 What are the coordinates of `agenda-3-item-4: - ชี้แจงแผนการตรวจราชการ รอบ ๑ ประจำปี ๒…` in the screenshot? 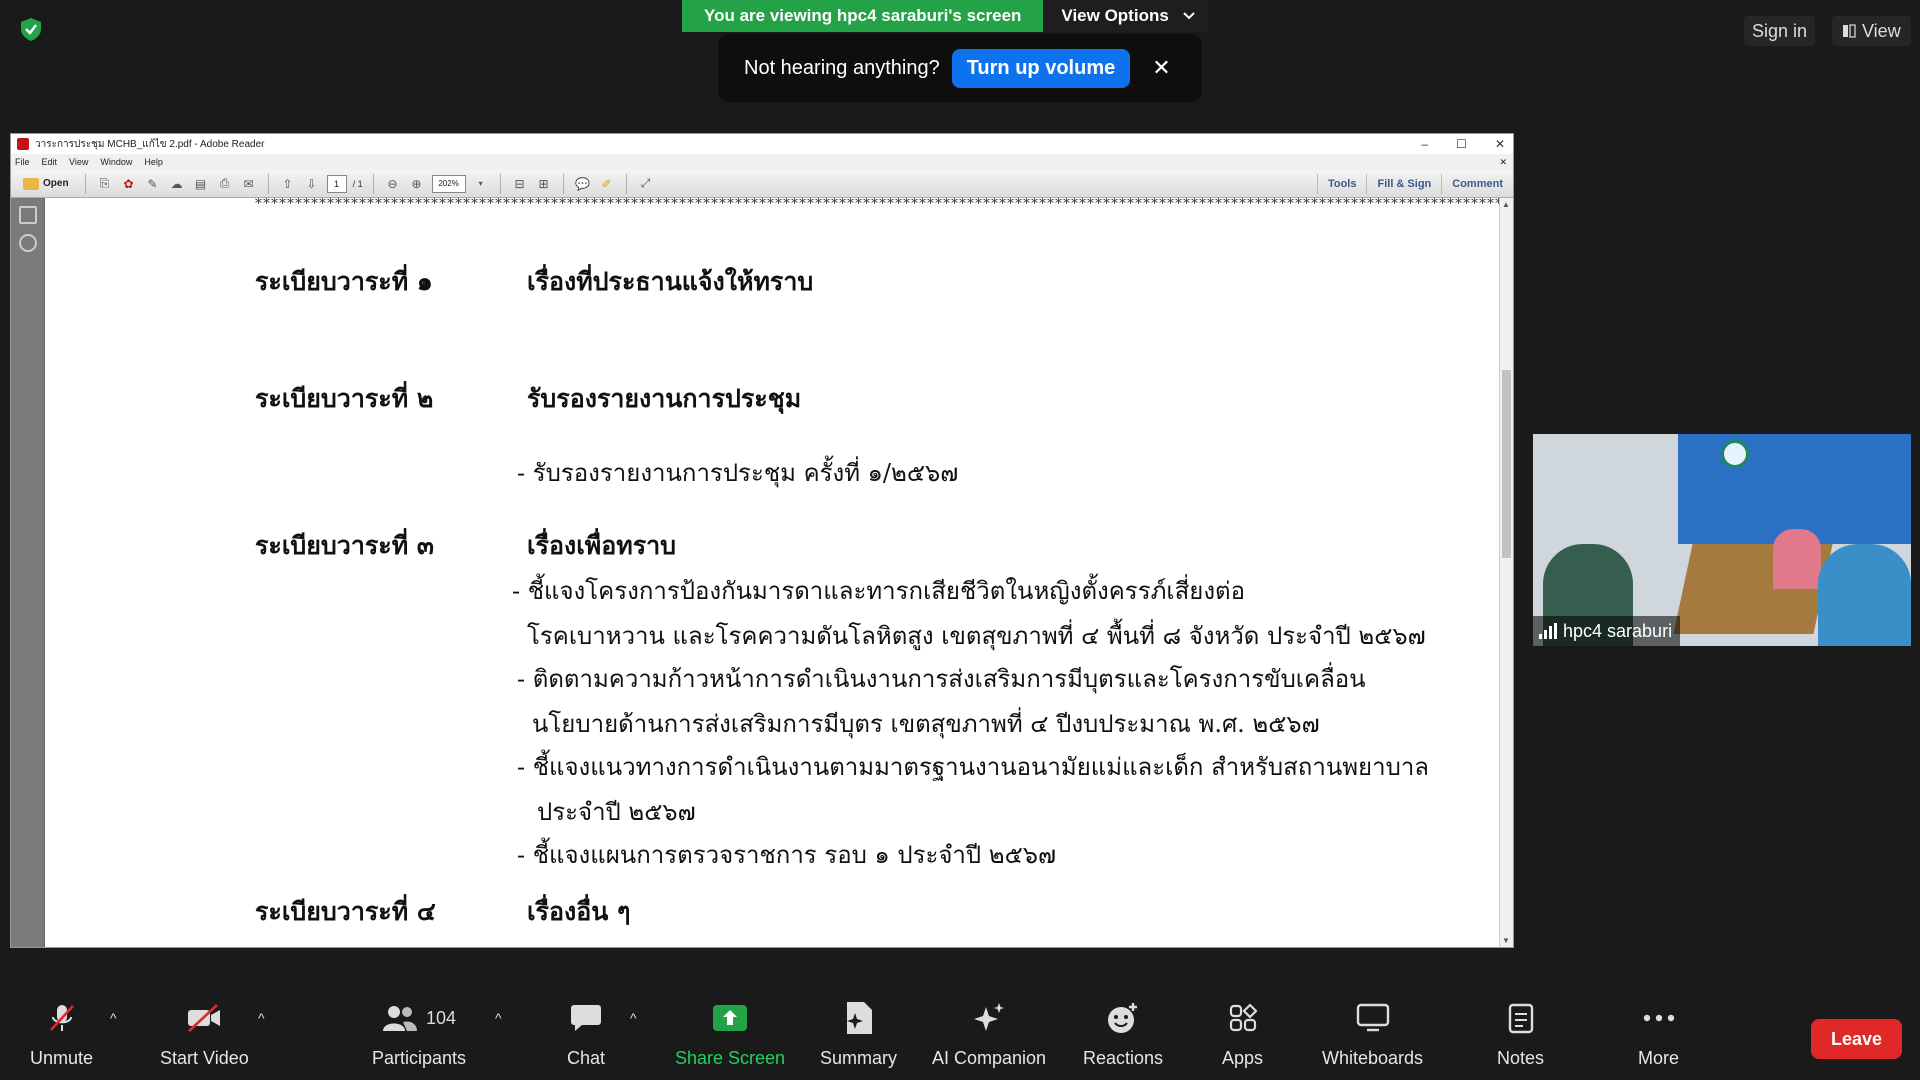 It's located at (787, 855).